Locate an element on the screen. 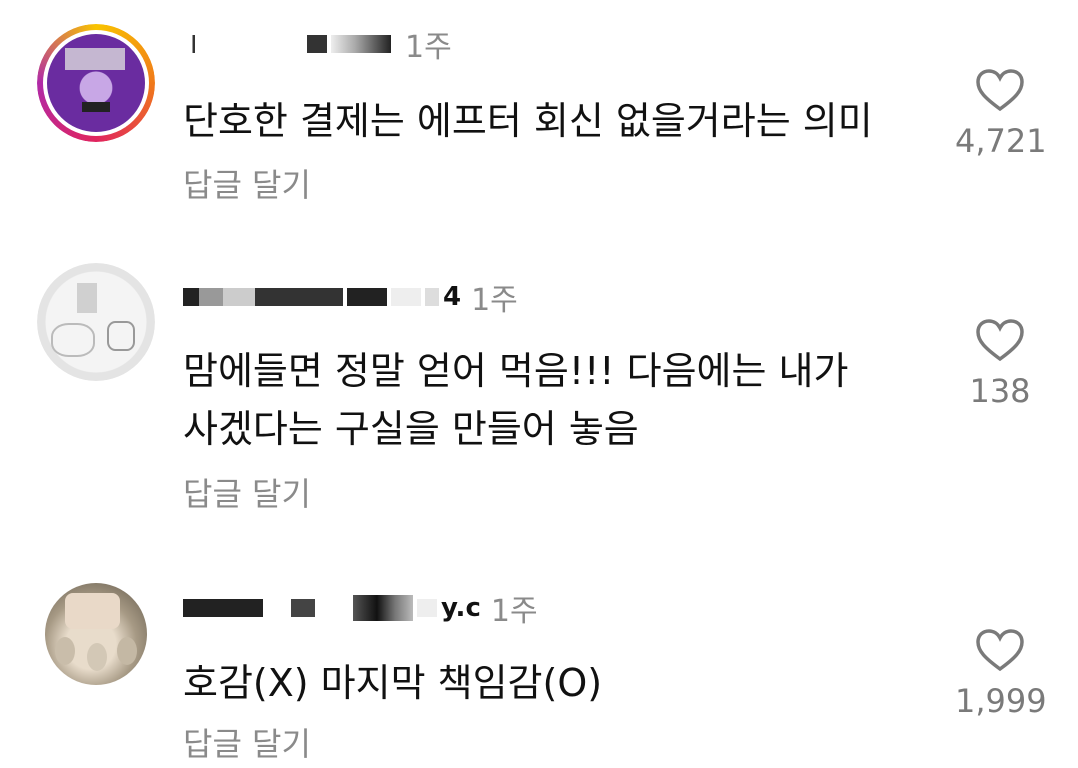  like-group: 1,999 is located at coordinates (1001, 674).